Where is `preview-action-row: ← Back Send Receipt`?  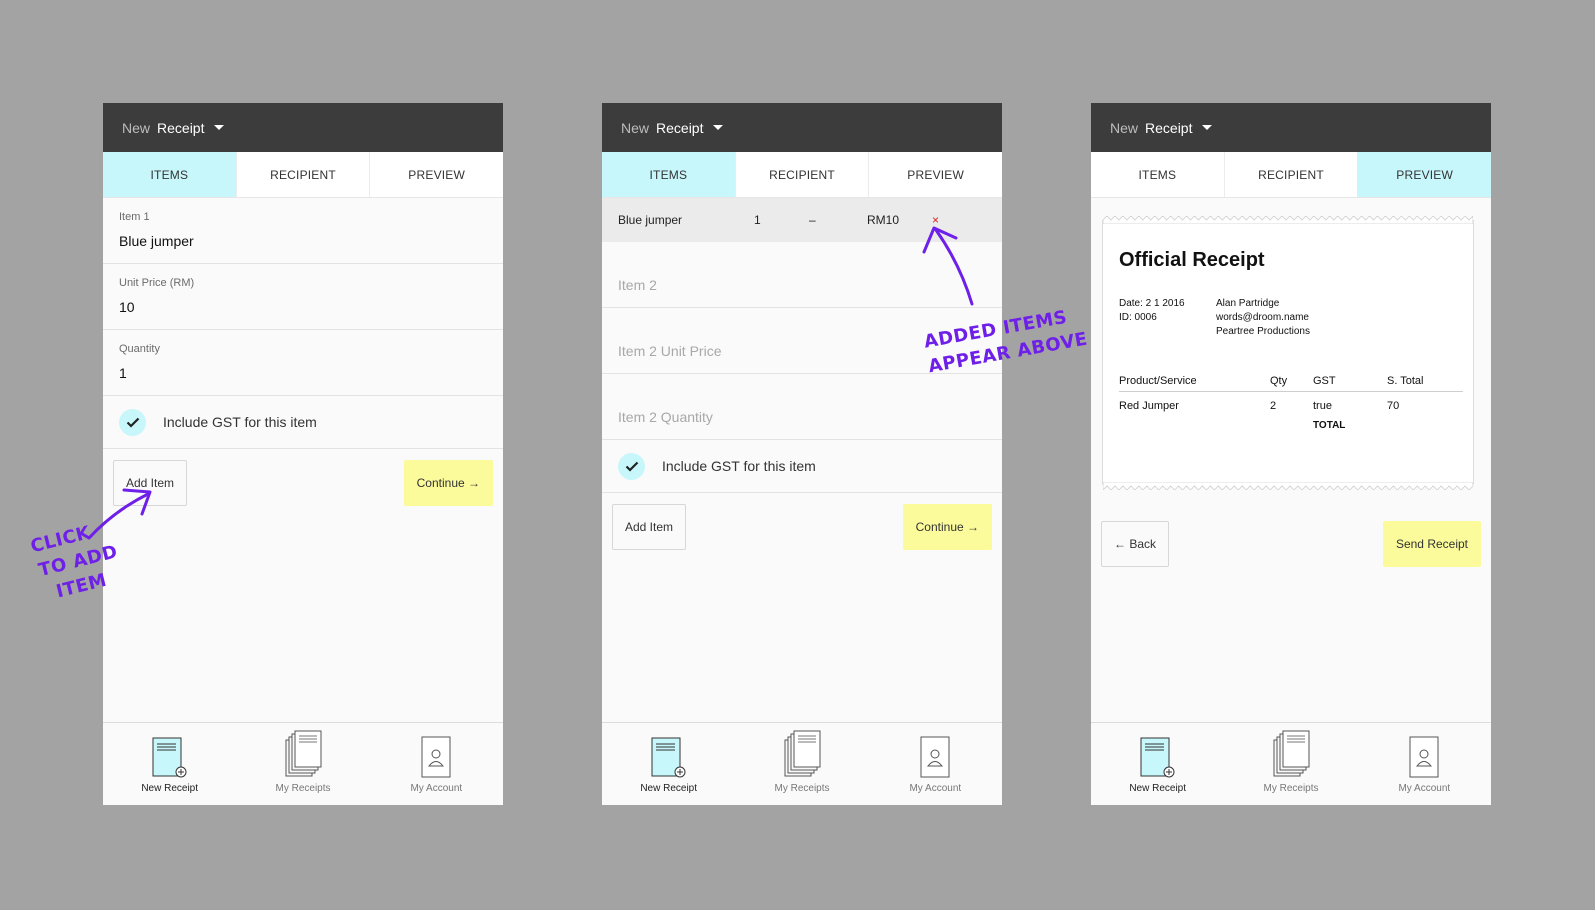 preview-action-row: ← Back Send Receipt is located at coordinates (1291, 544).